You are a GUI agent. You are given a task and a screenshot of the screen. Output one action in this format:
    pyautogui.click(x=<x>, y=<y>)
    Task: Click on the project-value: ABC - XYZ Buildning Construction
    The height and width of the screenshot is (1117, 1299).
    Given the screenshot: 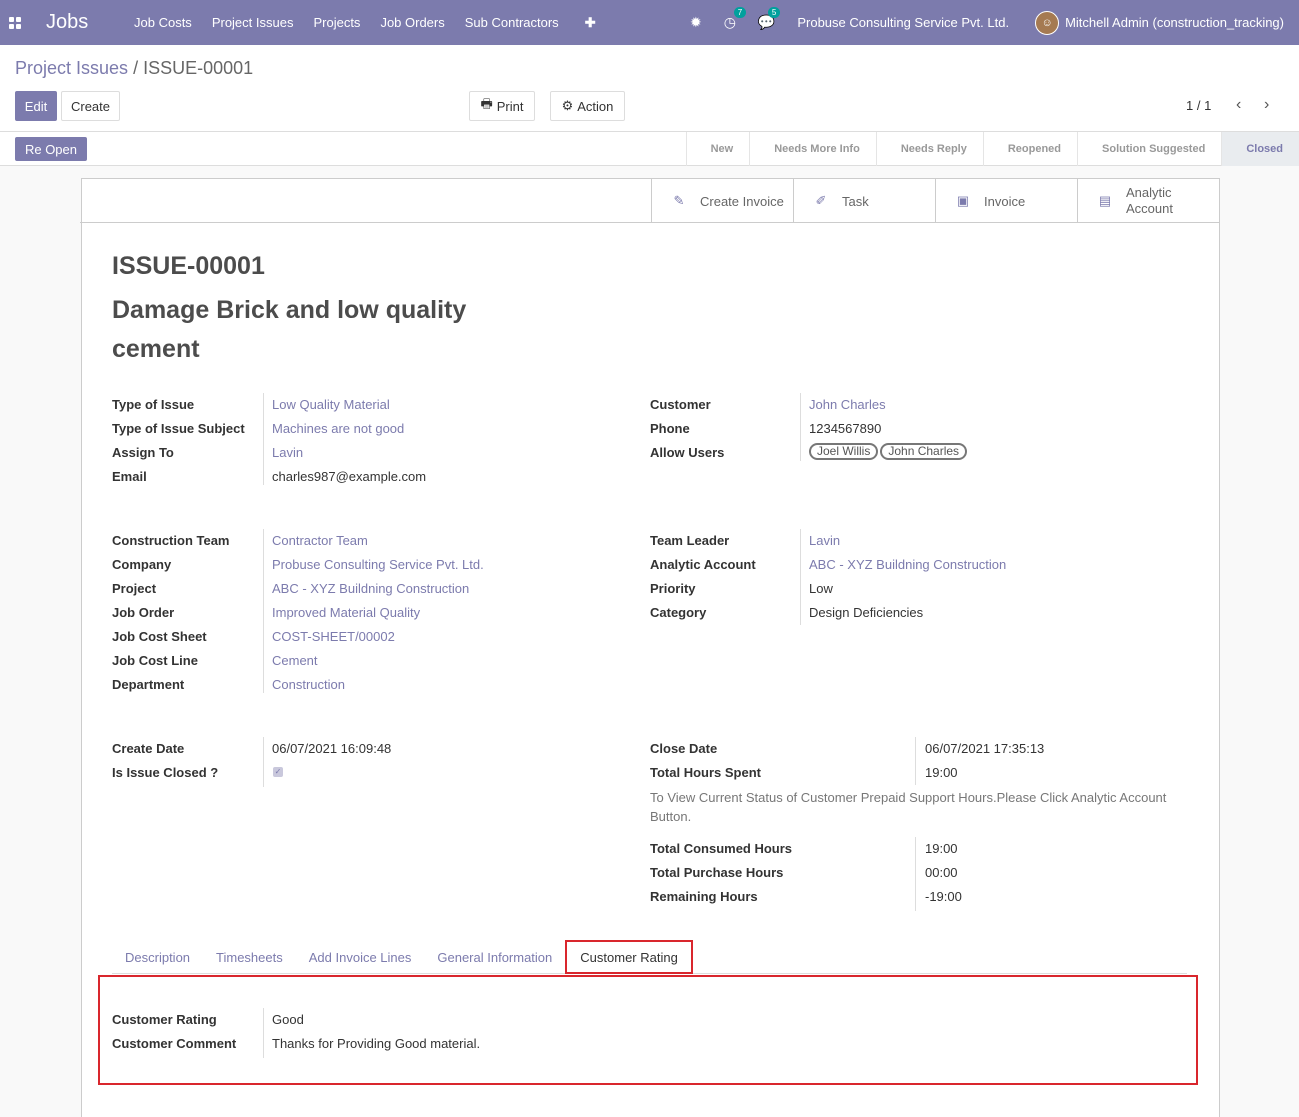 What is the action you would take?
    pyautogui.click(x=370, y=588)
    